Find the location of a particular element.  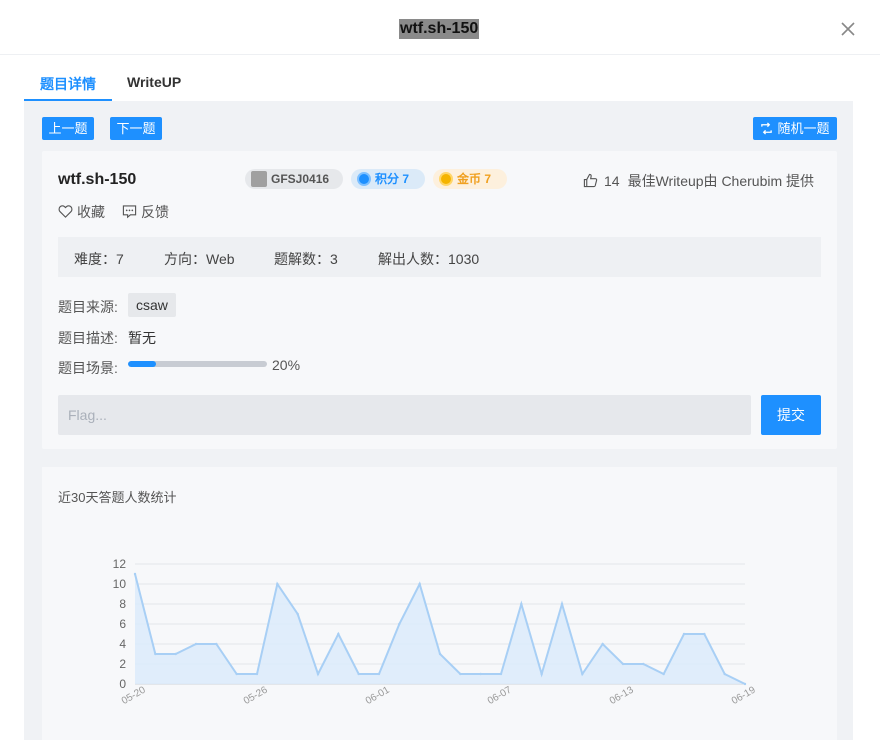

feedback-button: 反馈 is located at coordinates (145, 212).